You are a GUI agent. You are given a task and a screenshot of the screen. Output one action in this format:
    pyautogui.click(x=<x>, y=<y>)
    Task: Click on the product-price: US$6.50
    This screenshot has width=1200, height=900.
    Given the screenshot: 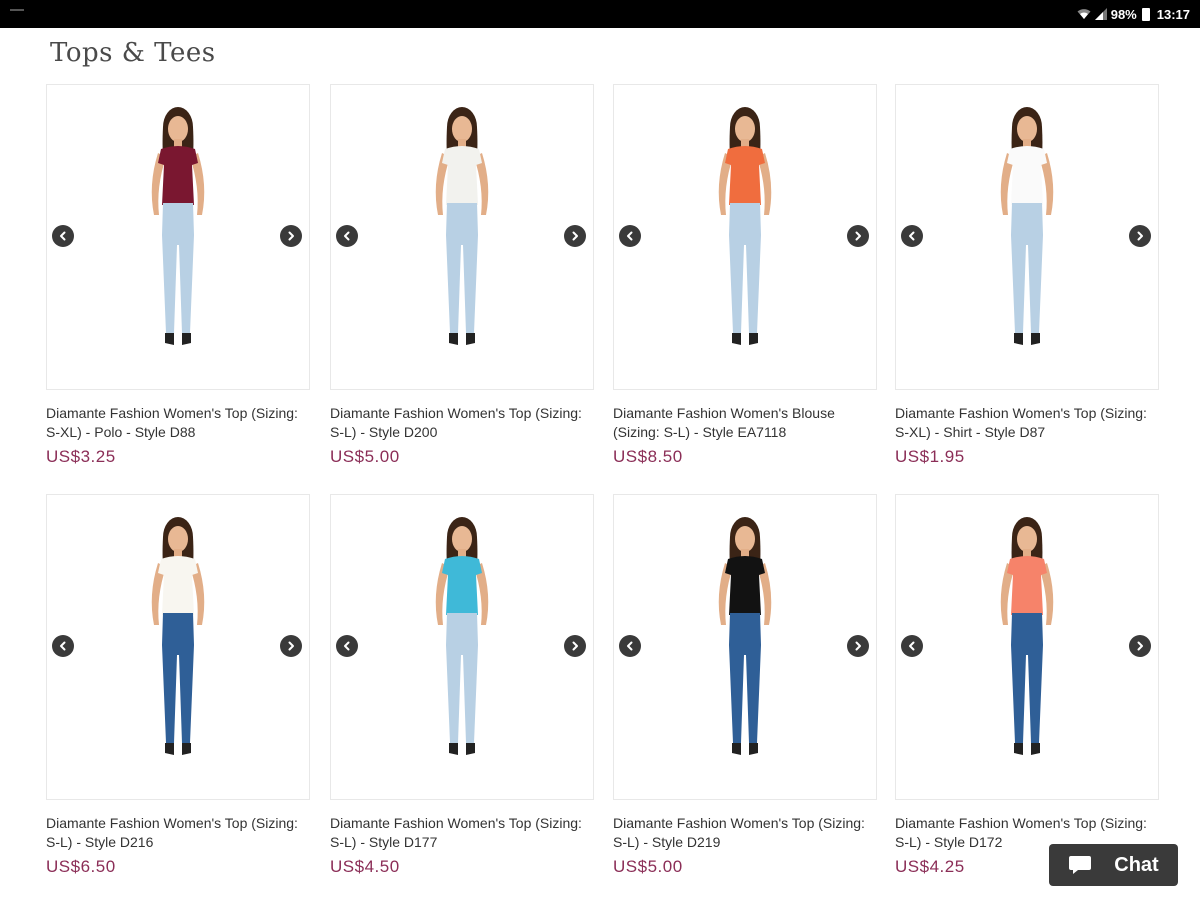 What is the action you would take?
    pyautogui.click(x=81, y=866)
    